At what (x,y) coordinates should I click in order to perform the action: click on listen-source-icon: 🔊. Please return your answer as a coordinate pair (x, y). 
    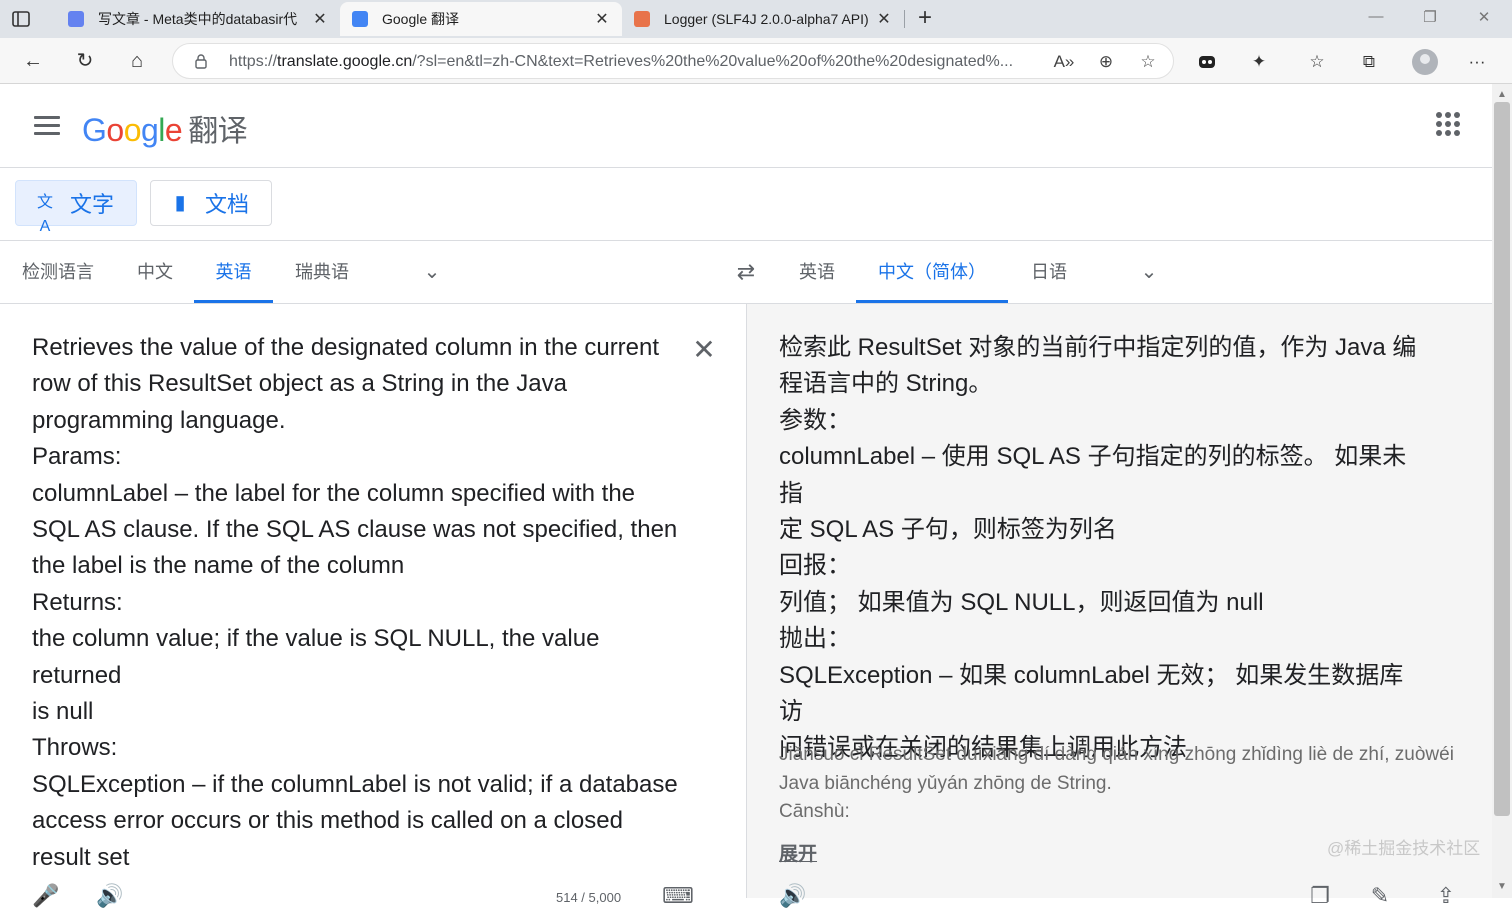
    Looking at the image, I should click on (109, 896).